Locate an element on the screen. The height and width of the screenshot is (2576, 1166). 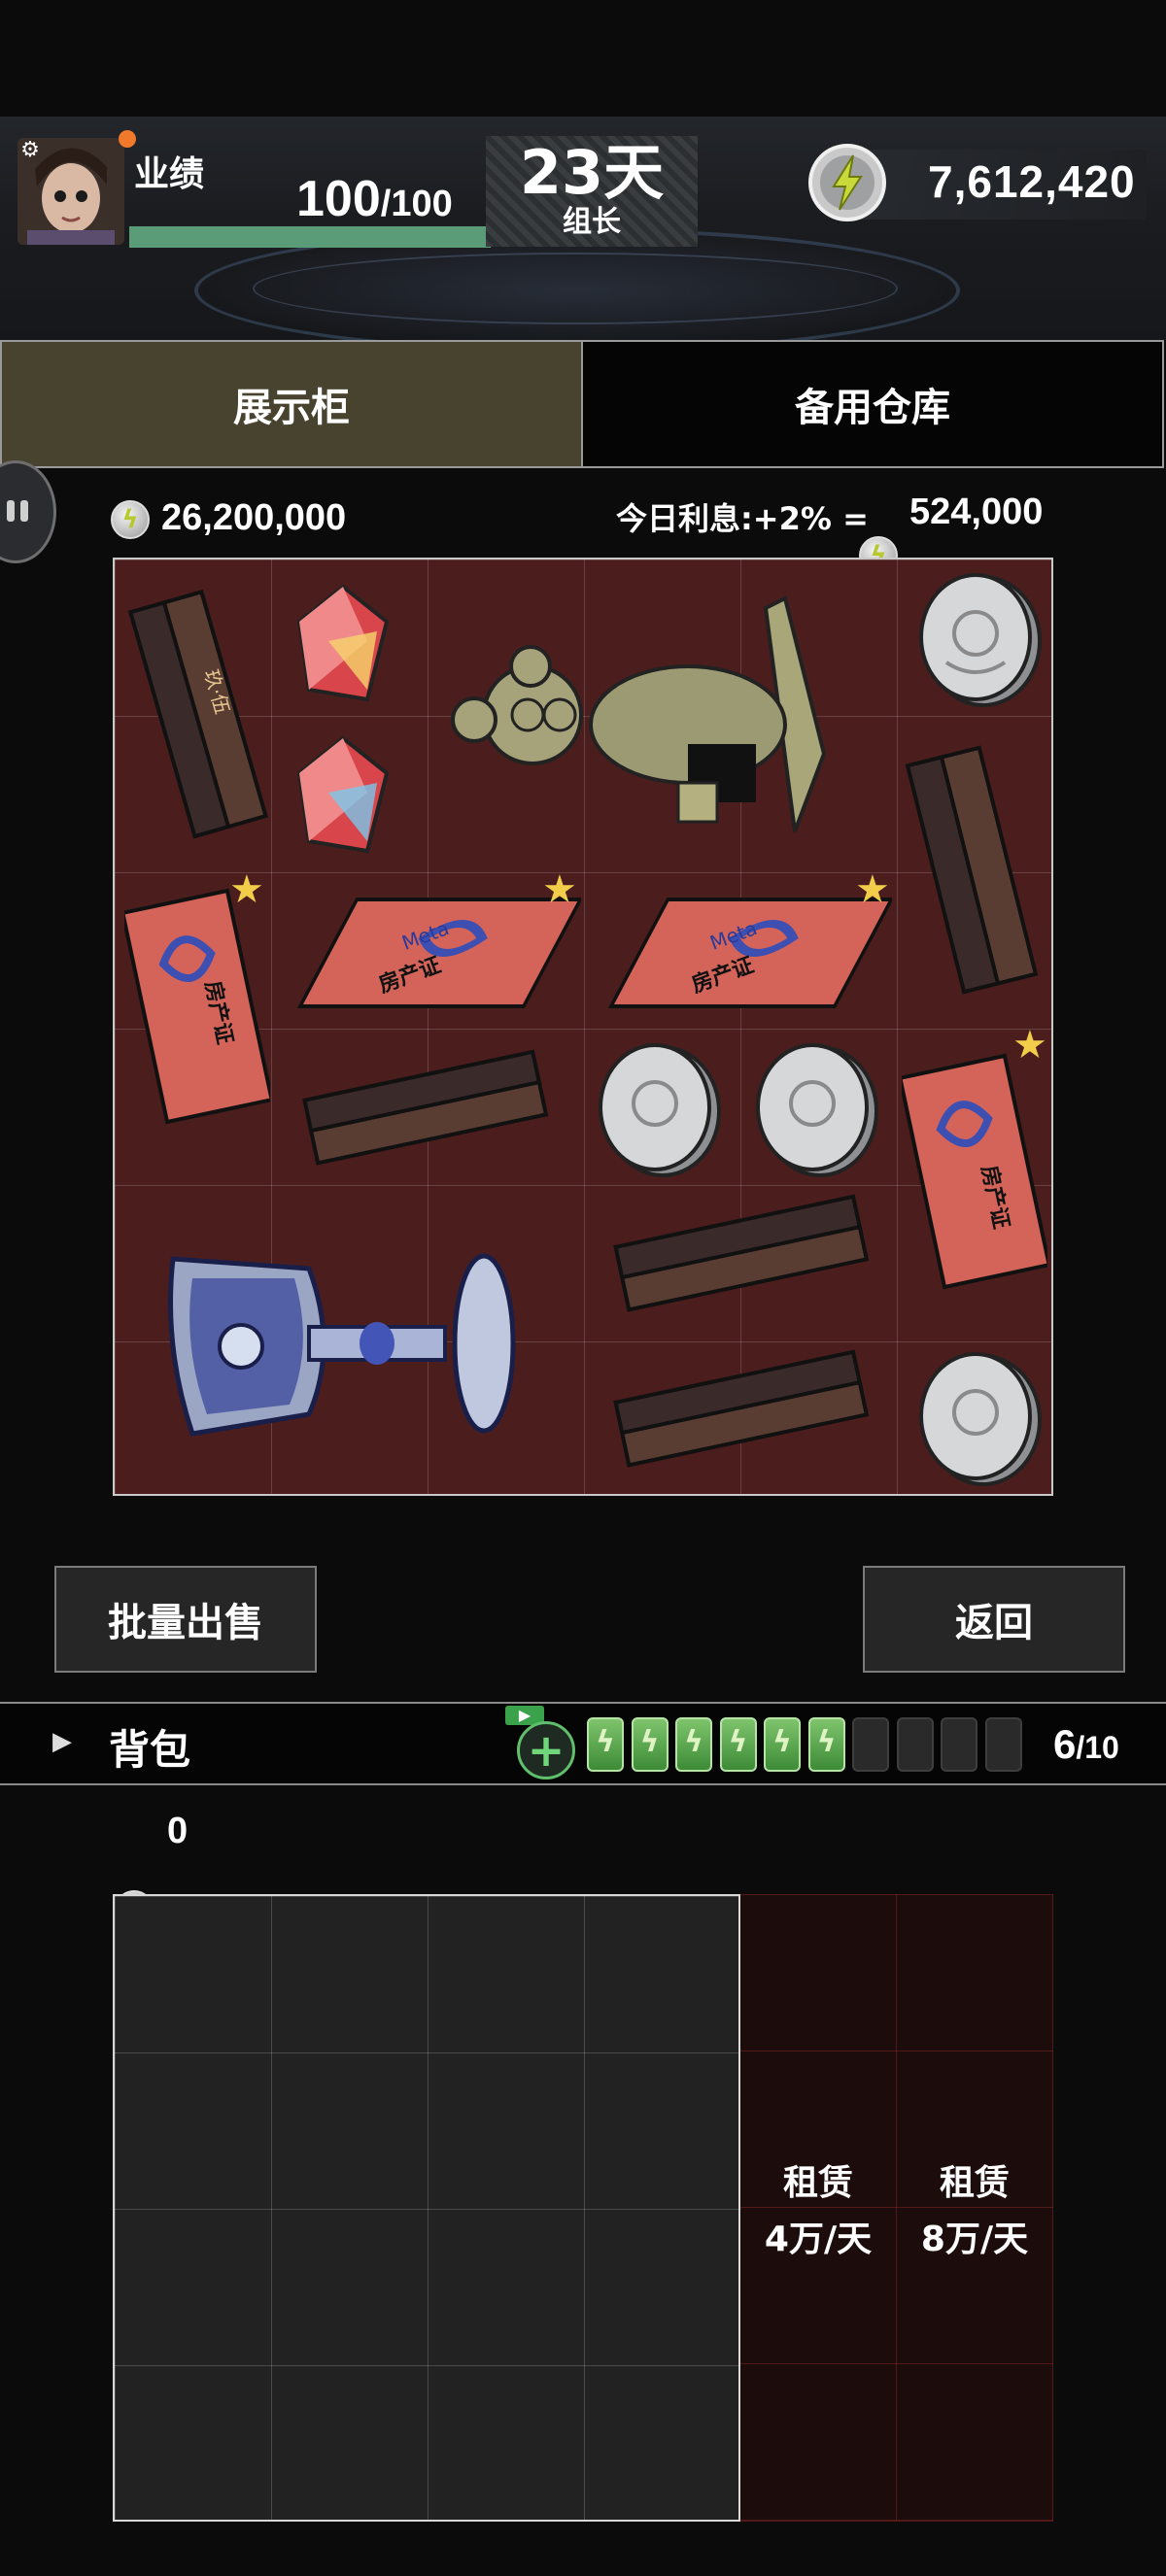
tab-display-cabinet: 展示柜 is located at coordinates (291, 404).